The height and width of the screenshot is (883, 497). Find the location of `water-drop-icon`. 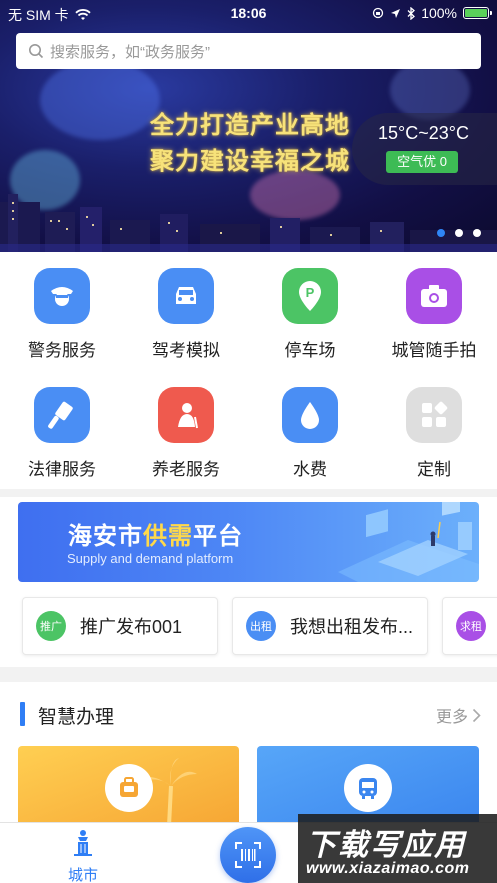

water-drop-icon is located at coordinates (310, 415).